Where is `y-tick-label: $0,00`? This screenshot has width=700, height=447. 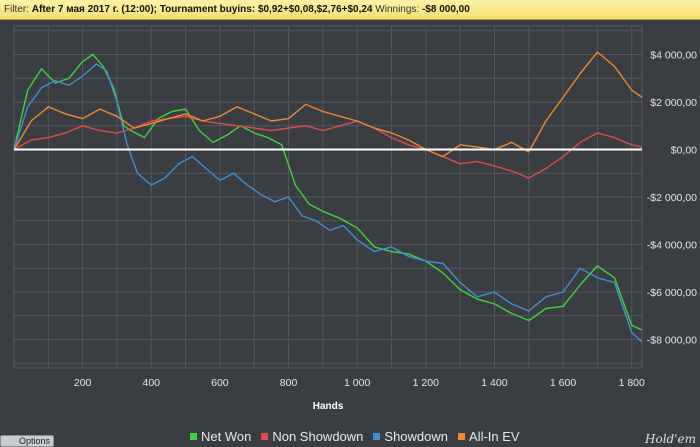
y-tick-label: $0,00 is located at coordinates (684, 151).